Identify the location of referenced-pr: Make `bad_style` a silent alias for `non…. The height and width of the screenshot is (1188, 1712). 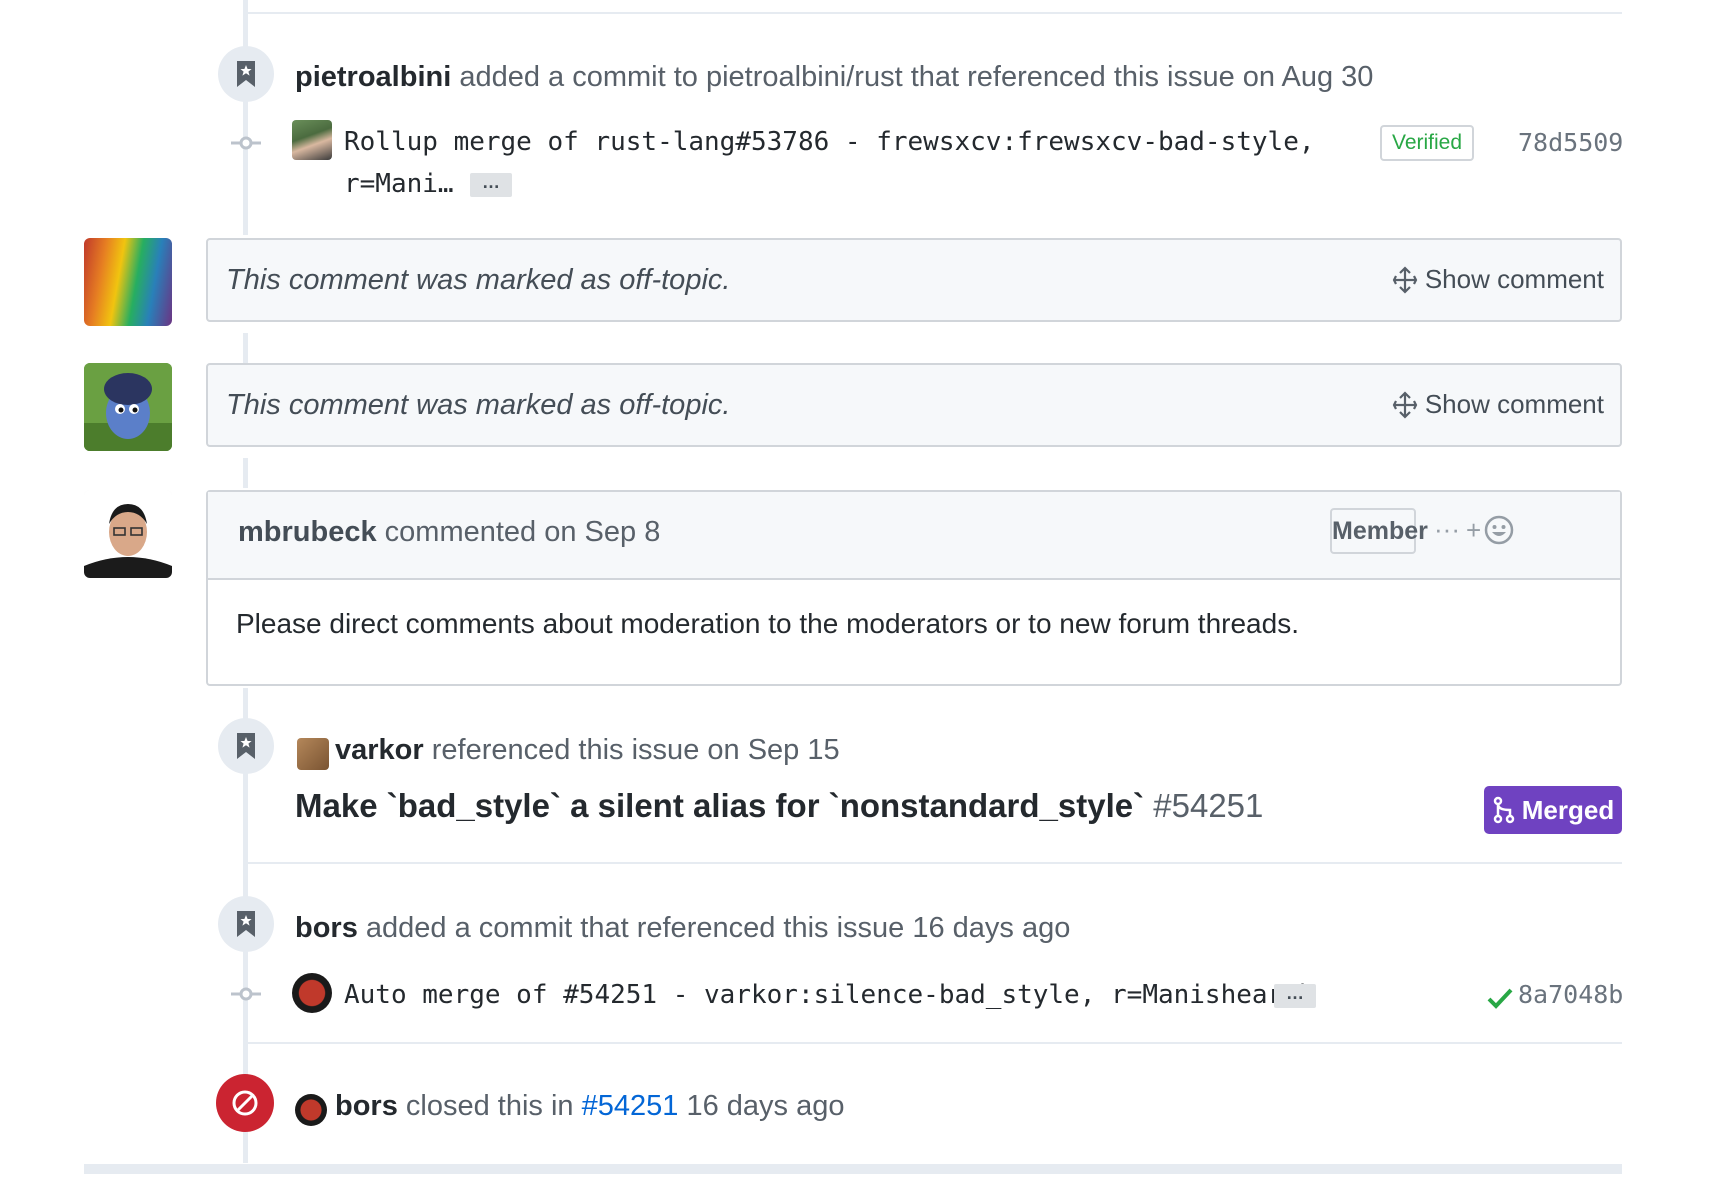
(779, 806).